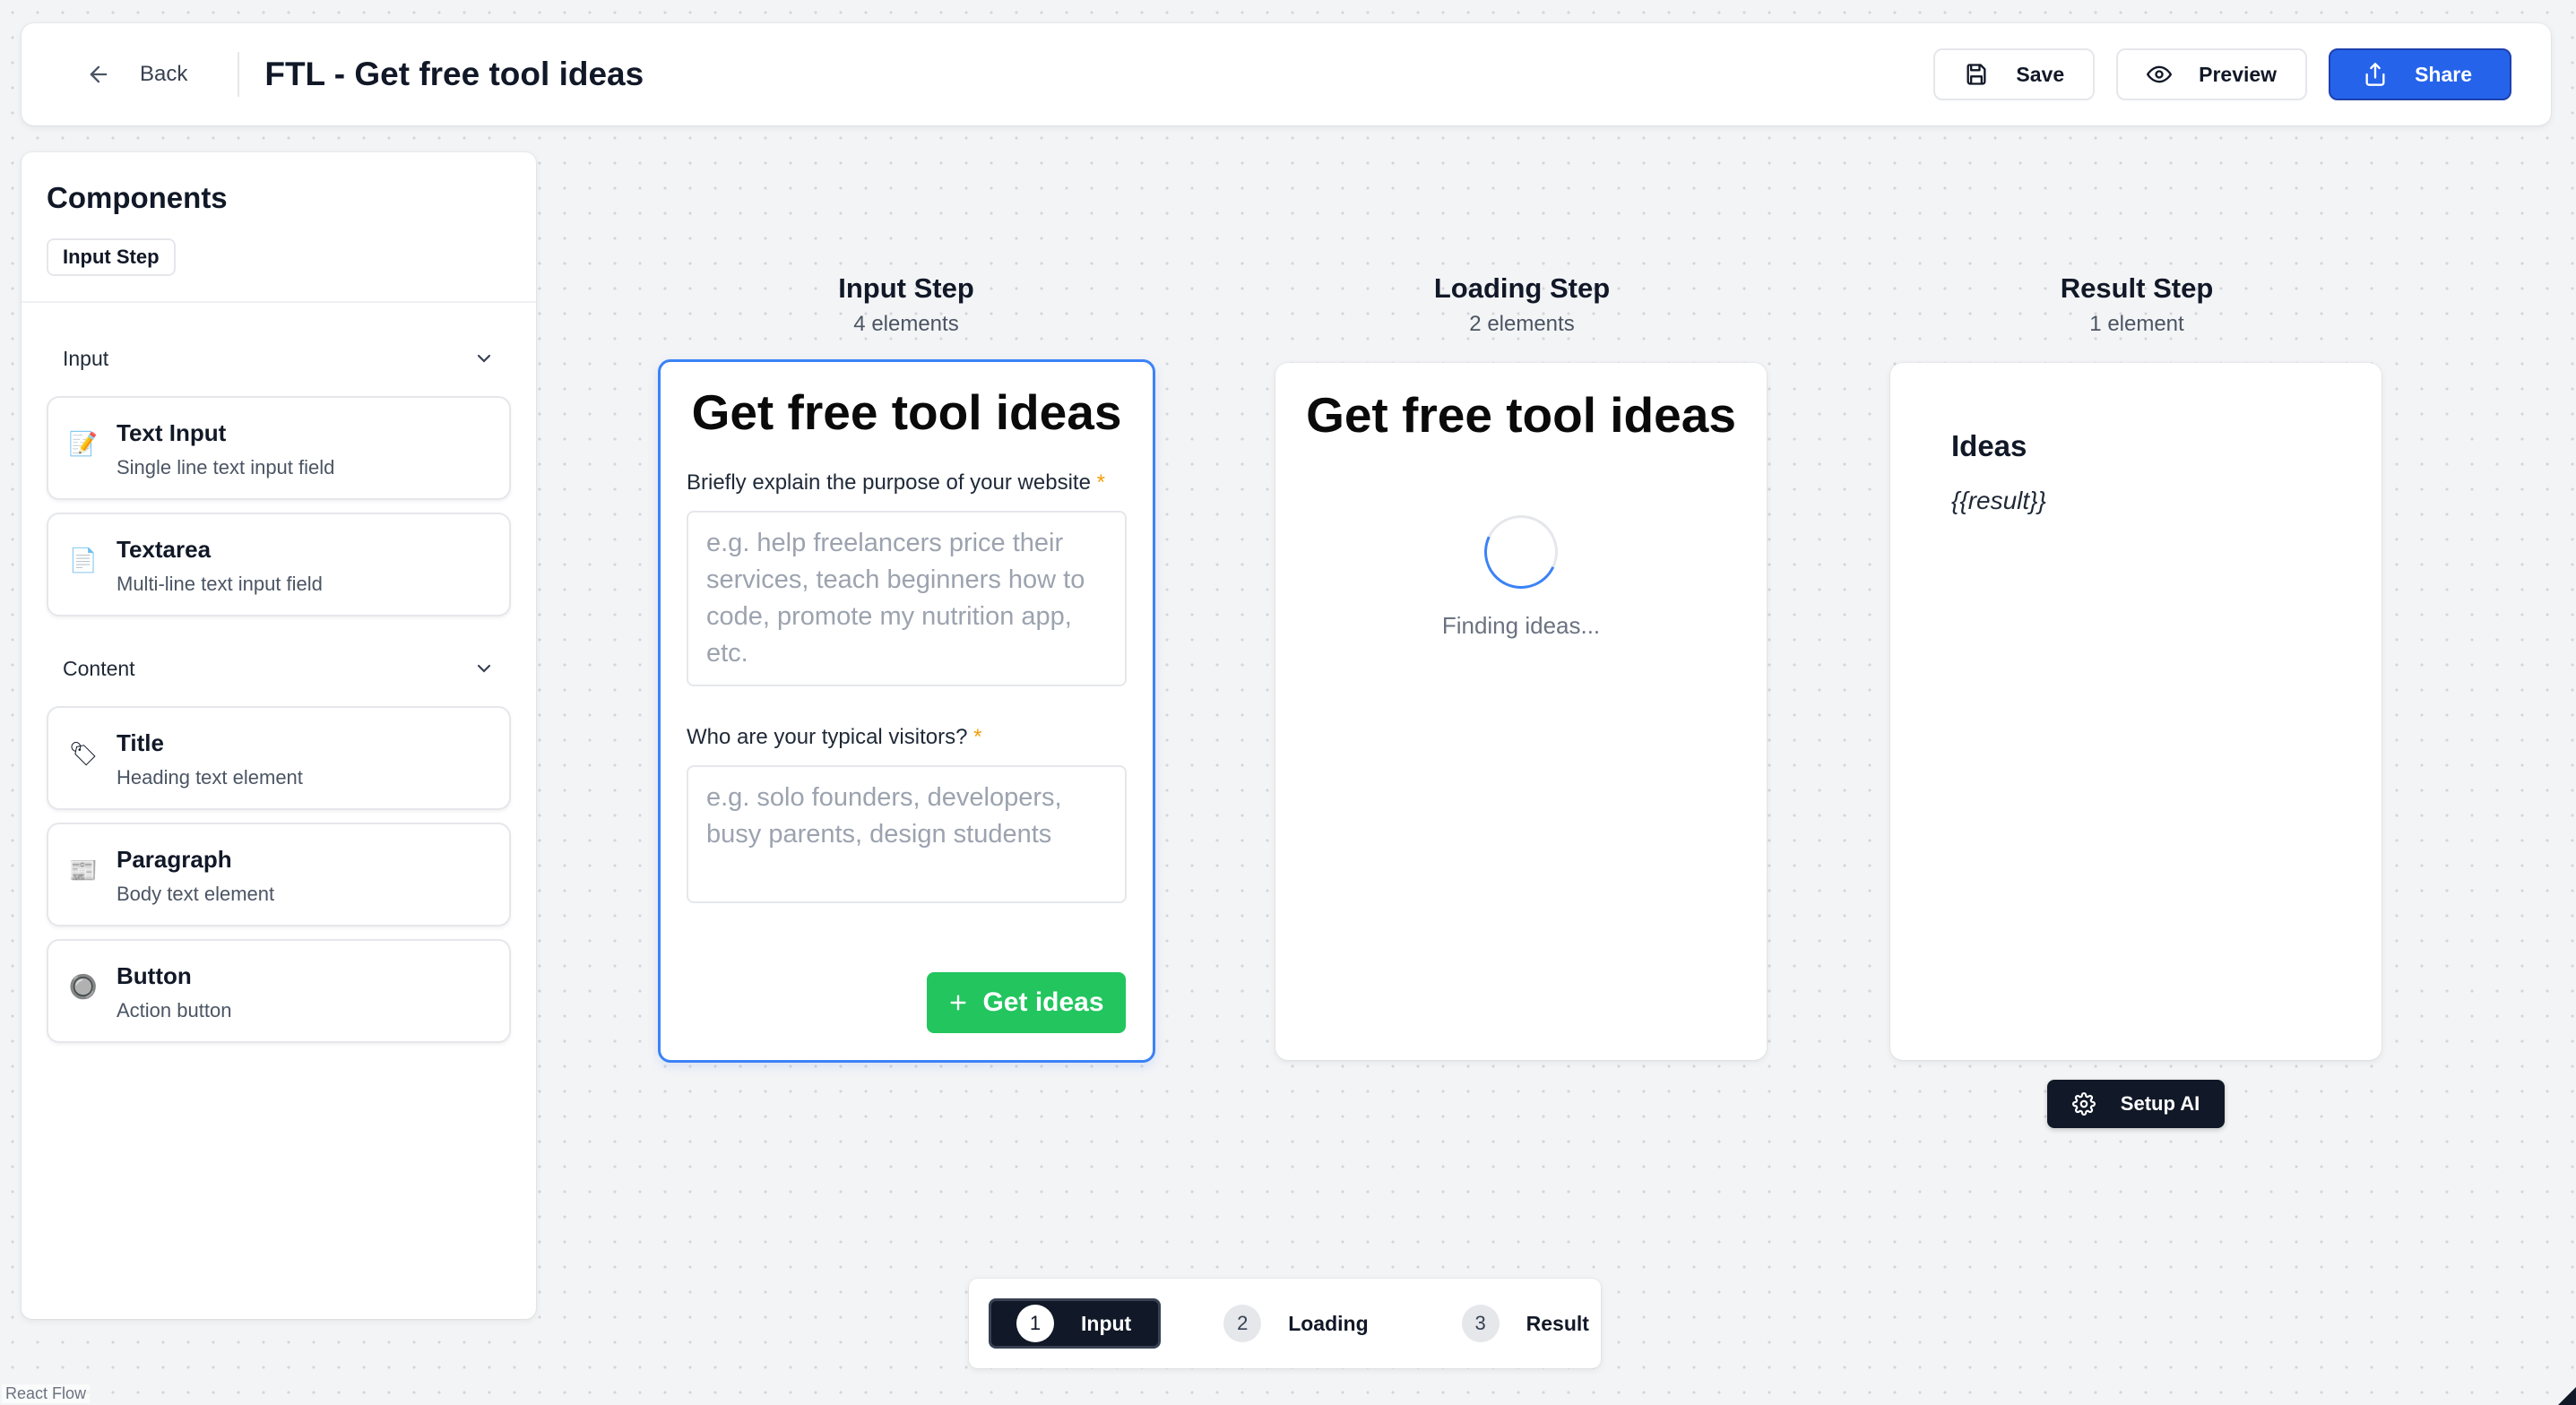 The image size is (2576, 1405). What do you see at coordinates (2567, 1396) in the screenshot?
I see `corner-resize-icon` at bounding box center [2567, 1396].